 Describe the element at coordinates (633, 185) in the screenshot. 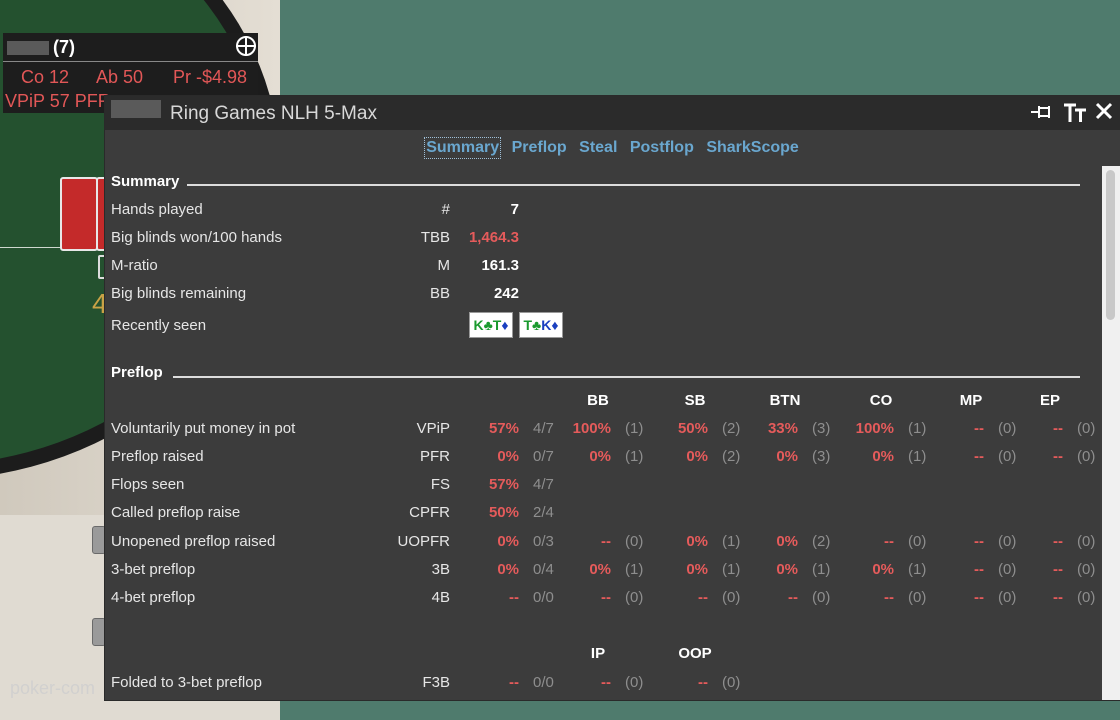

I see `section-divider` at that location.